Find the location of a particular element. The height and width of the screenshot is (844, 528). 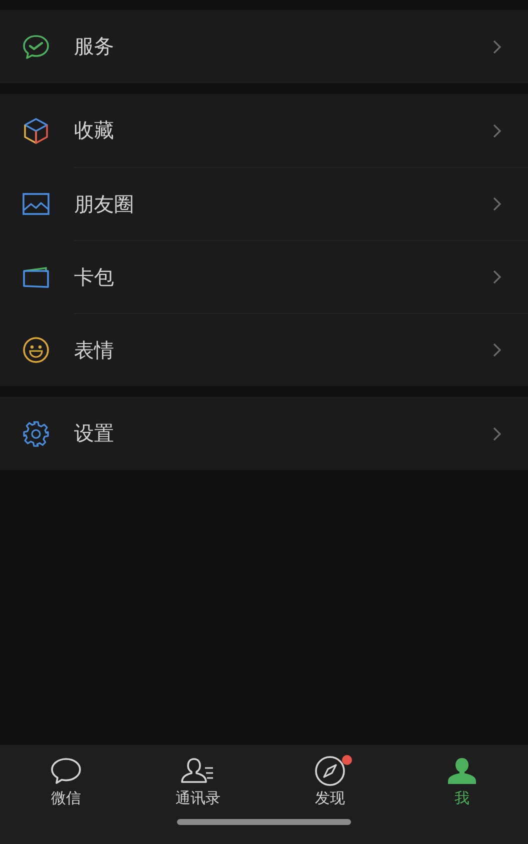

menu-label: 收藏 is located at coordinates (94, 130).